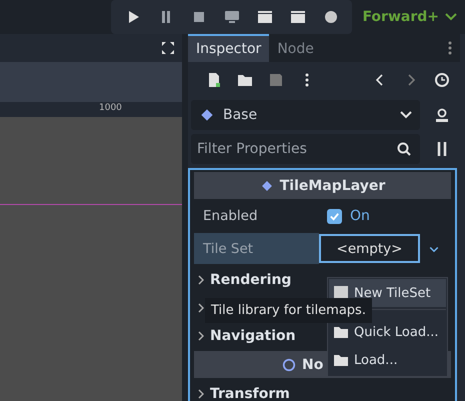 The width and height of the screenshot is (465, 401). What do you see at coordinates (232, 17) in the screenshot?
I see `monitor-play-icon` at bounding box center [232, 17].